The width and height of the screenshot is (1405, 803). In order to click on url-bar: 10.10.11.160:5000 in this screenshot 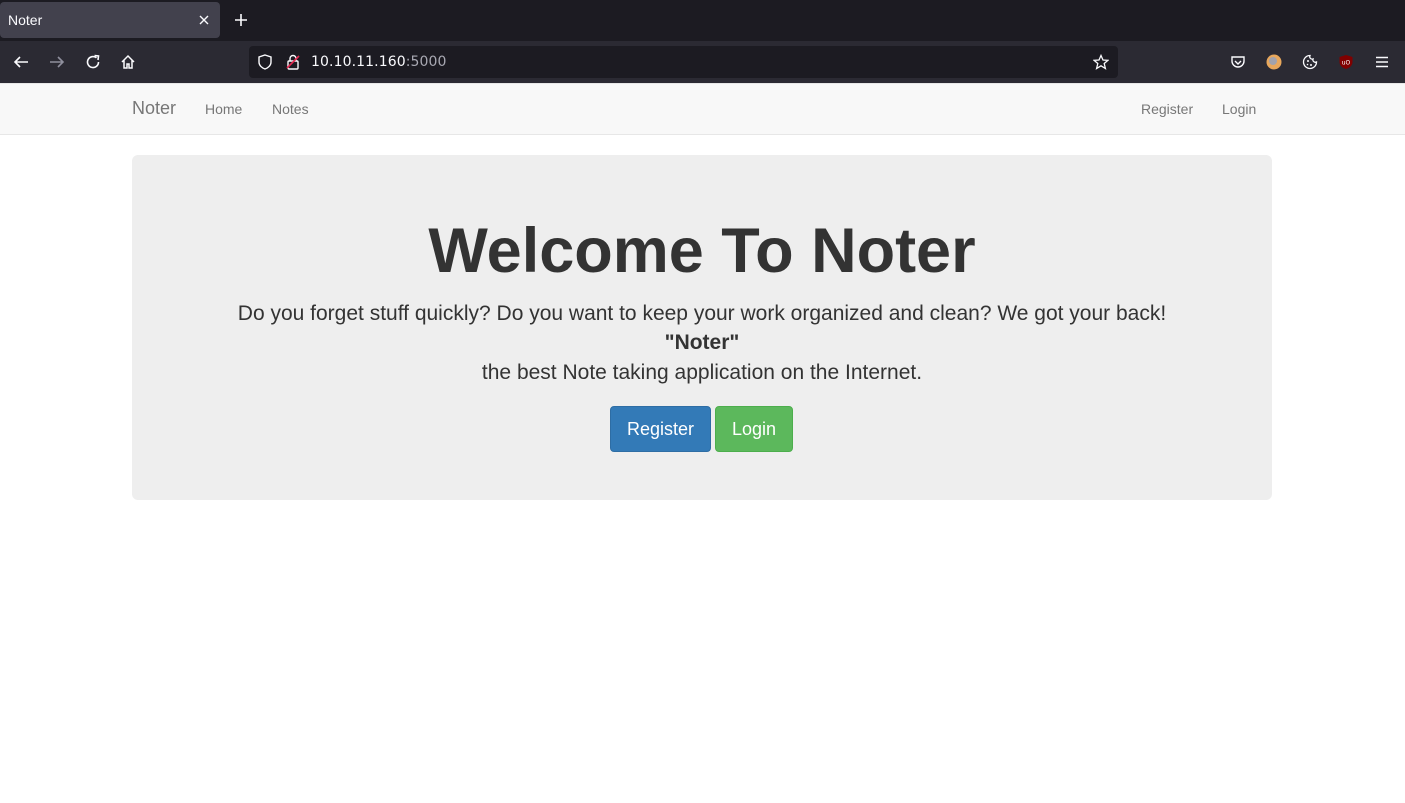, I will do `click(683, 62)`.